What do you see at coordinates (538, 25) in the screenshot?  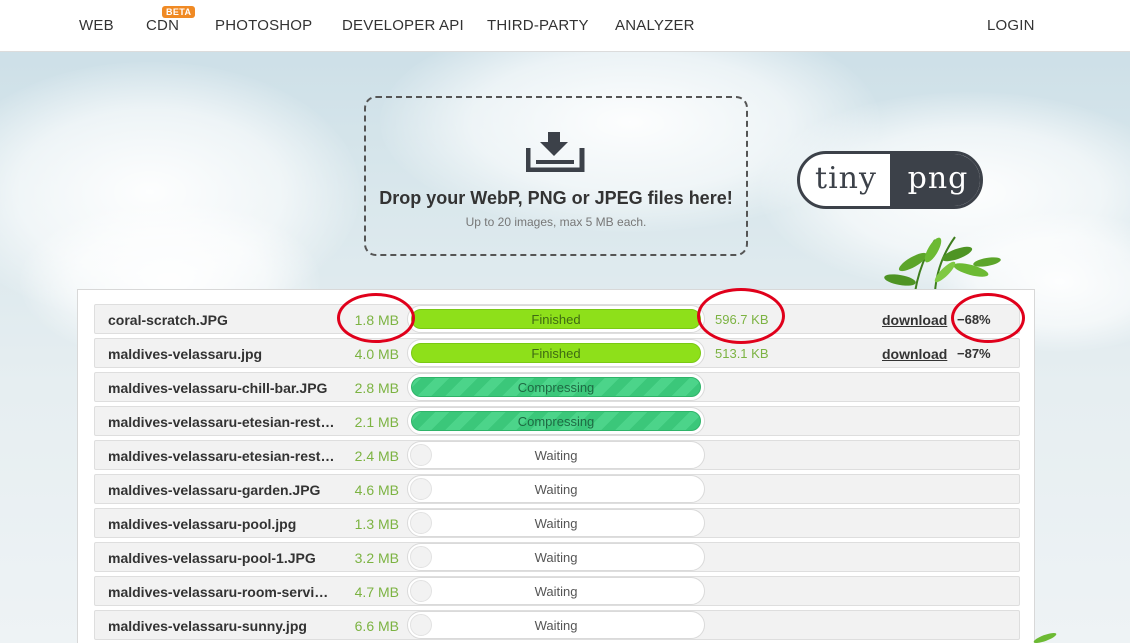 I see `nav-third-party: THIRD-PARTY` at bounding box center [538, 25].